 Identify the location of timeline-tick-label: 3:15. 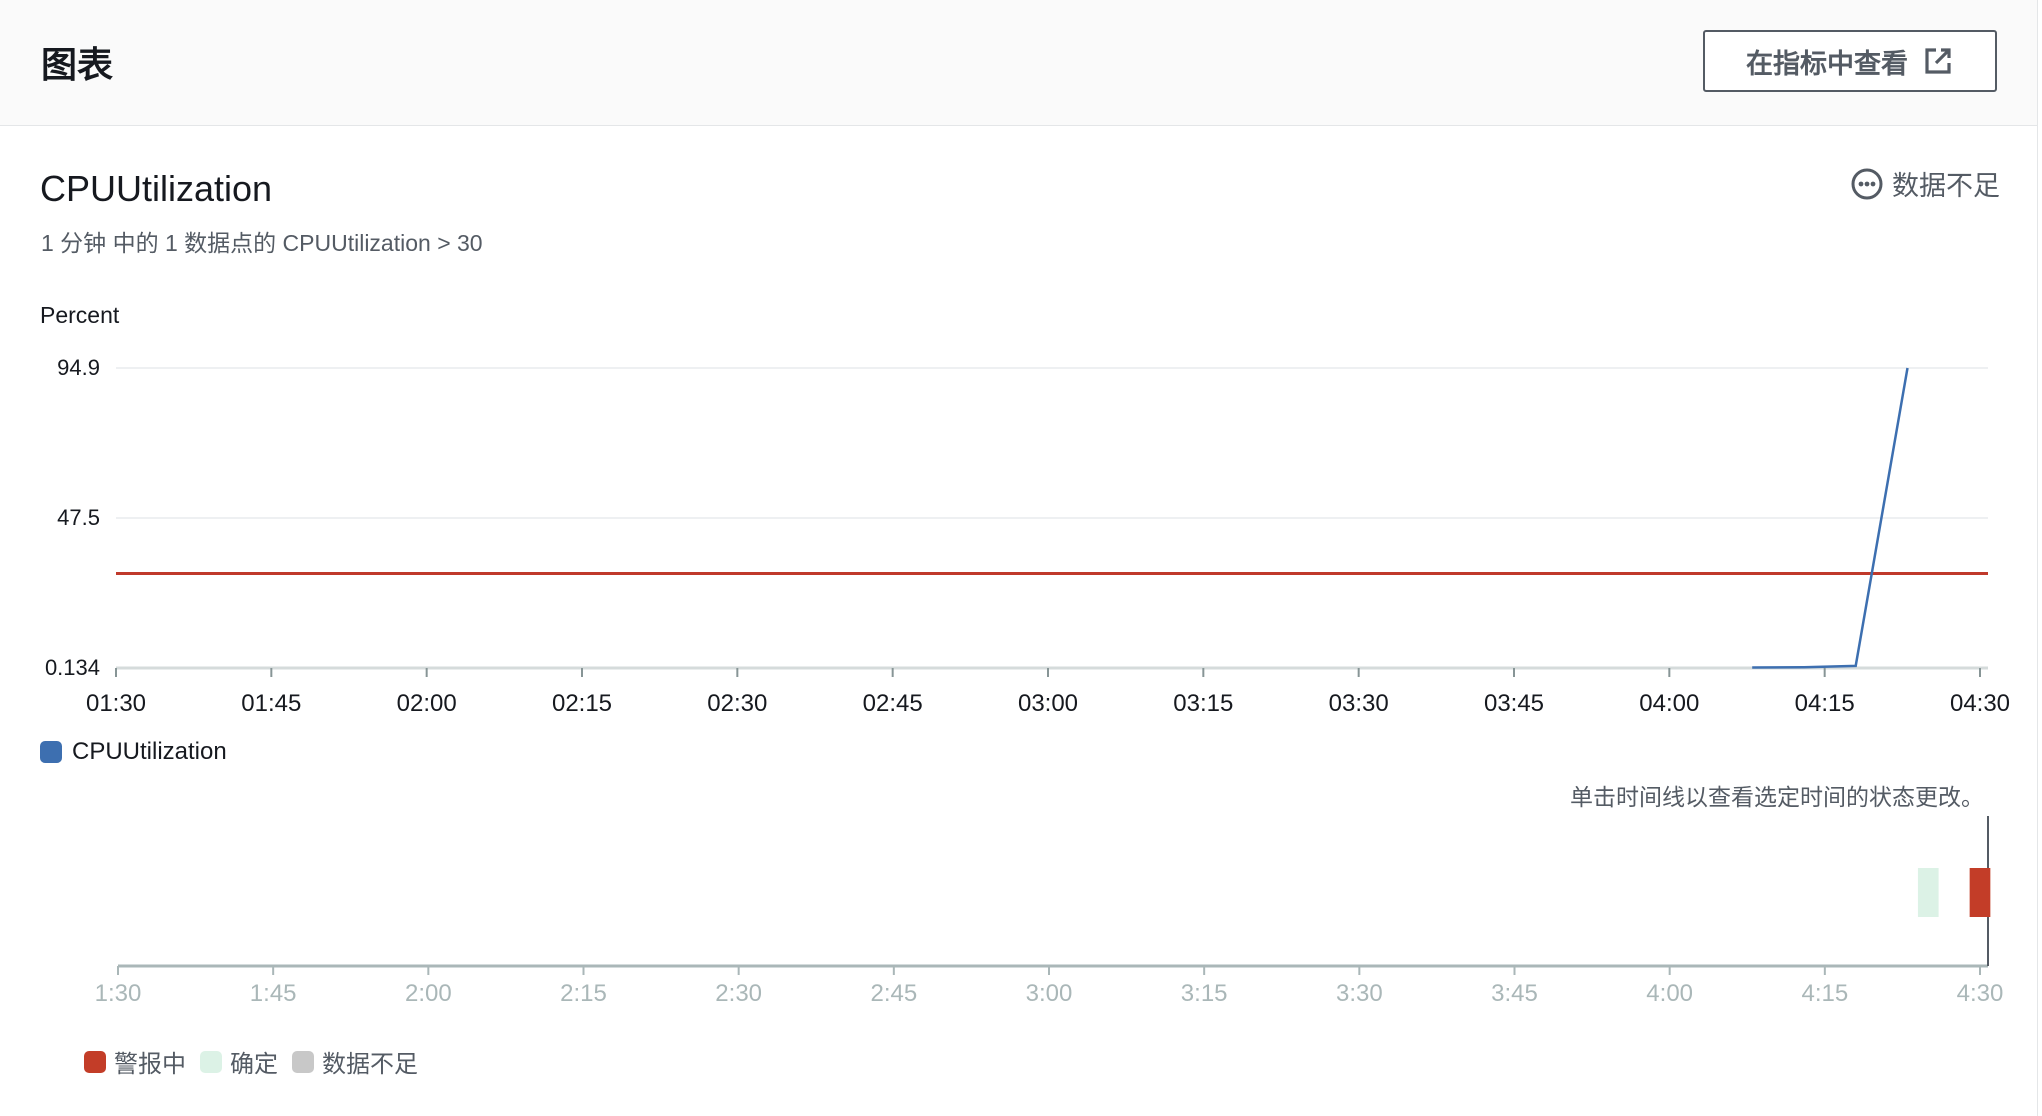
(1204, 993).